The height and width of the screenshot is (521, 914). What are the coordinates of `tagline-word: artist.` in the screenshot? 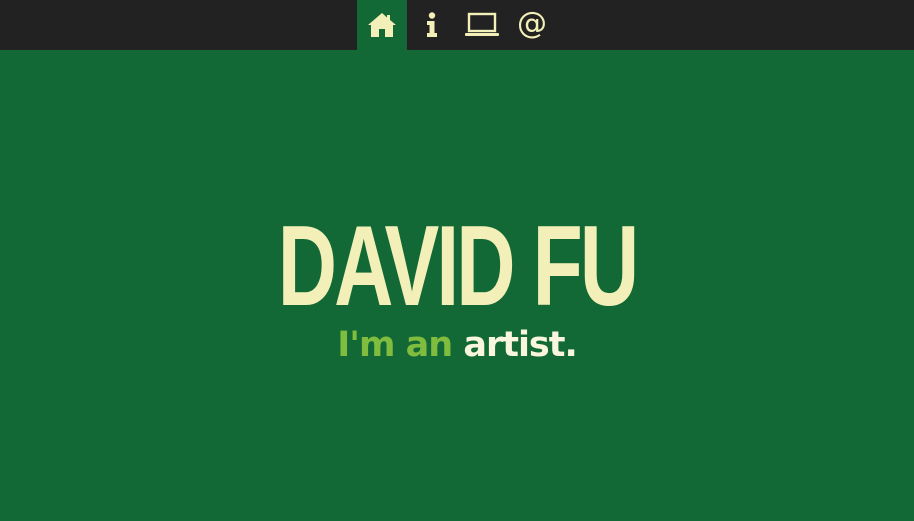 It's located at (520, 345).